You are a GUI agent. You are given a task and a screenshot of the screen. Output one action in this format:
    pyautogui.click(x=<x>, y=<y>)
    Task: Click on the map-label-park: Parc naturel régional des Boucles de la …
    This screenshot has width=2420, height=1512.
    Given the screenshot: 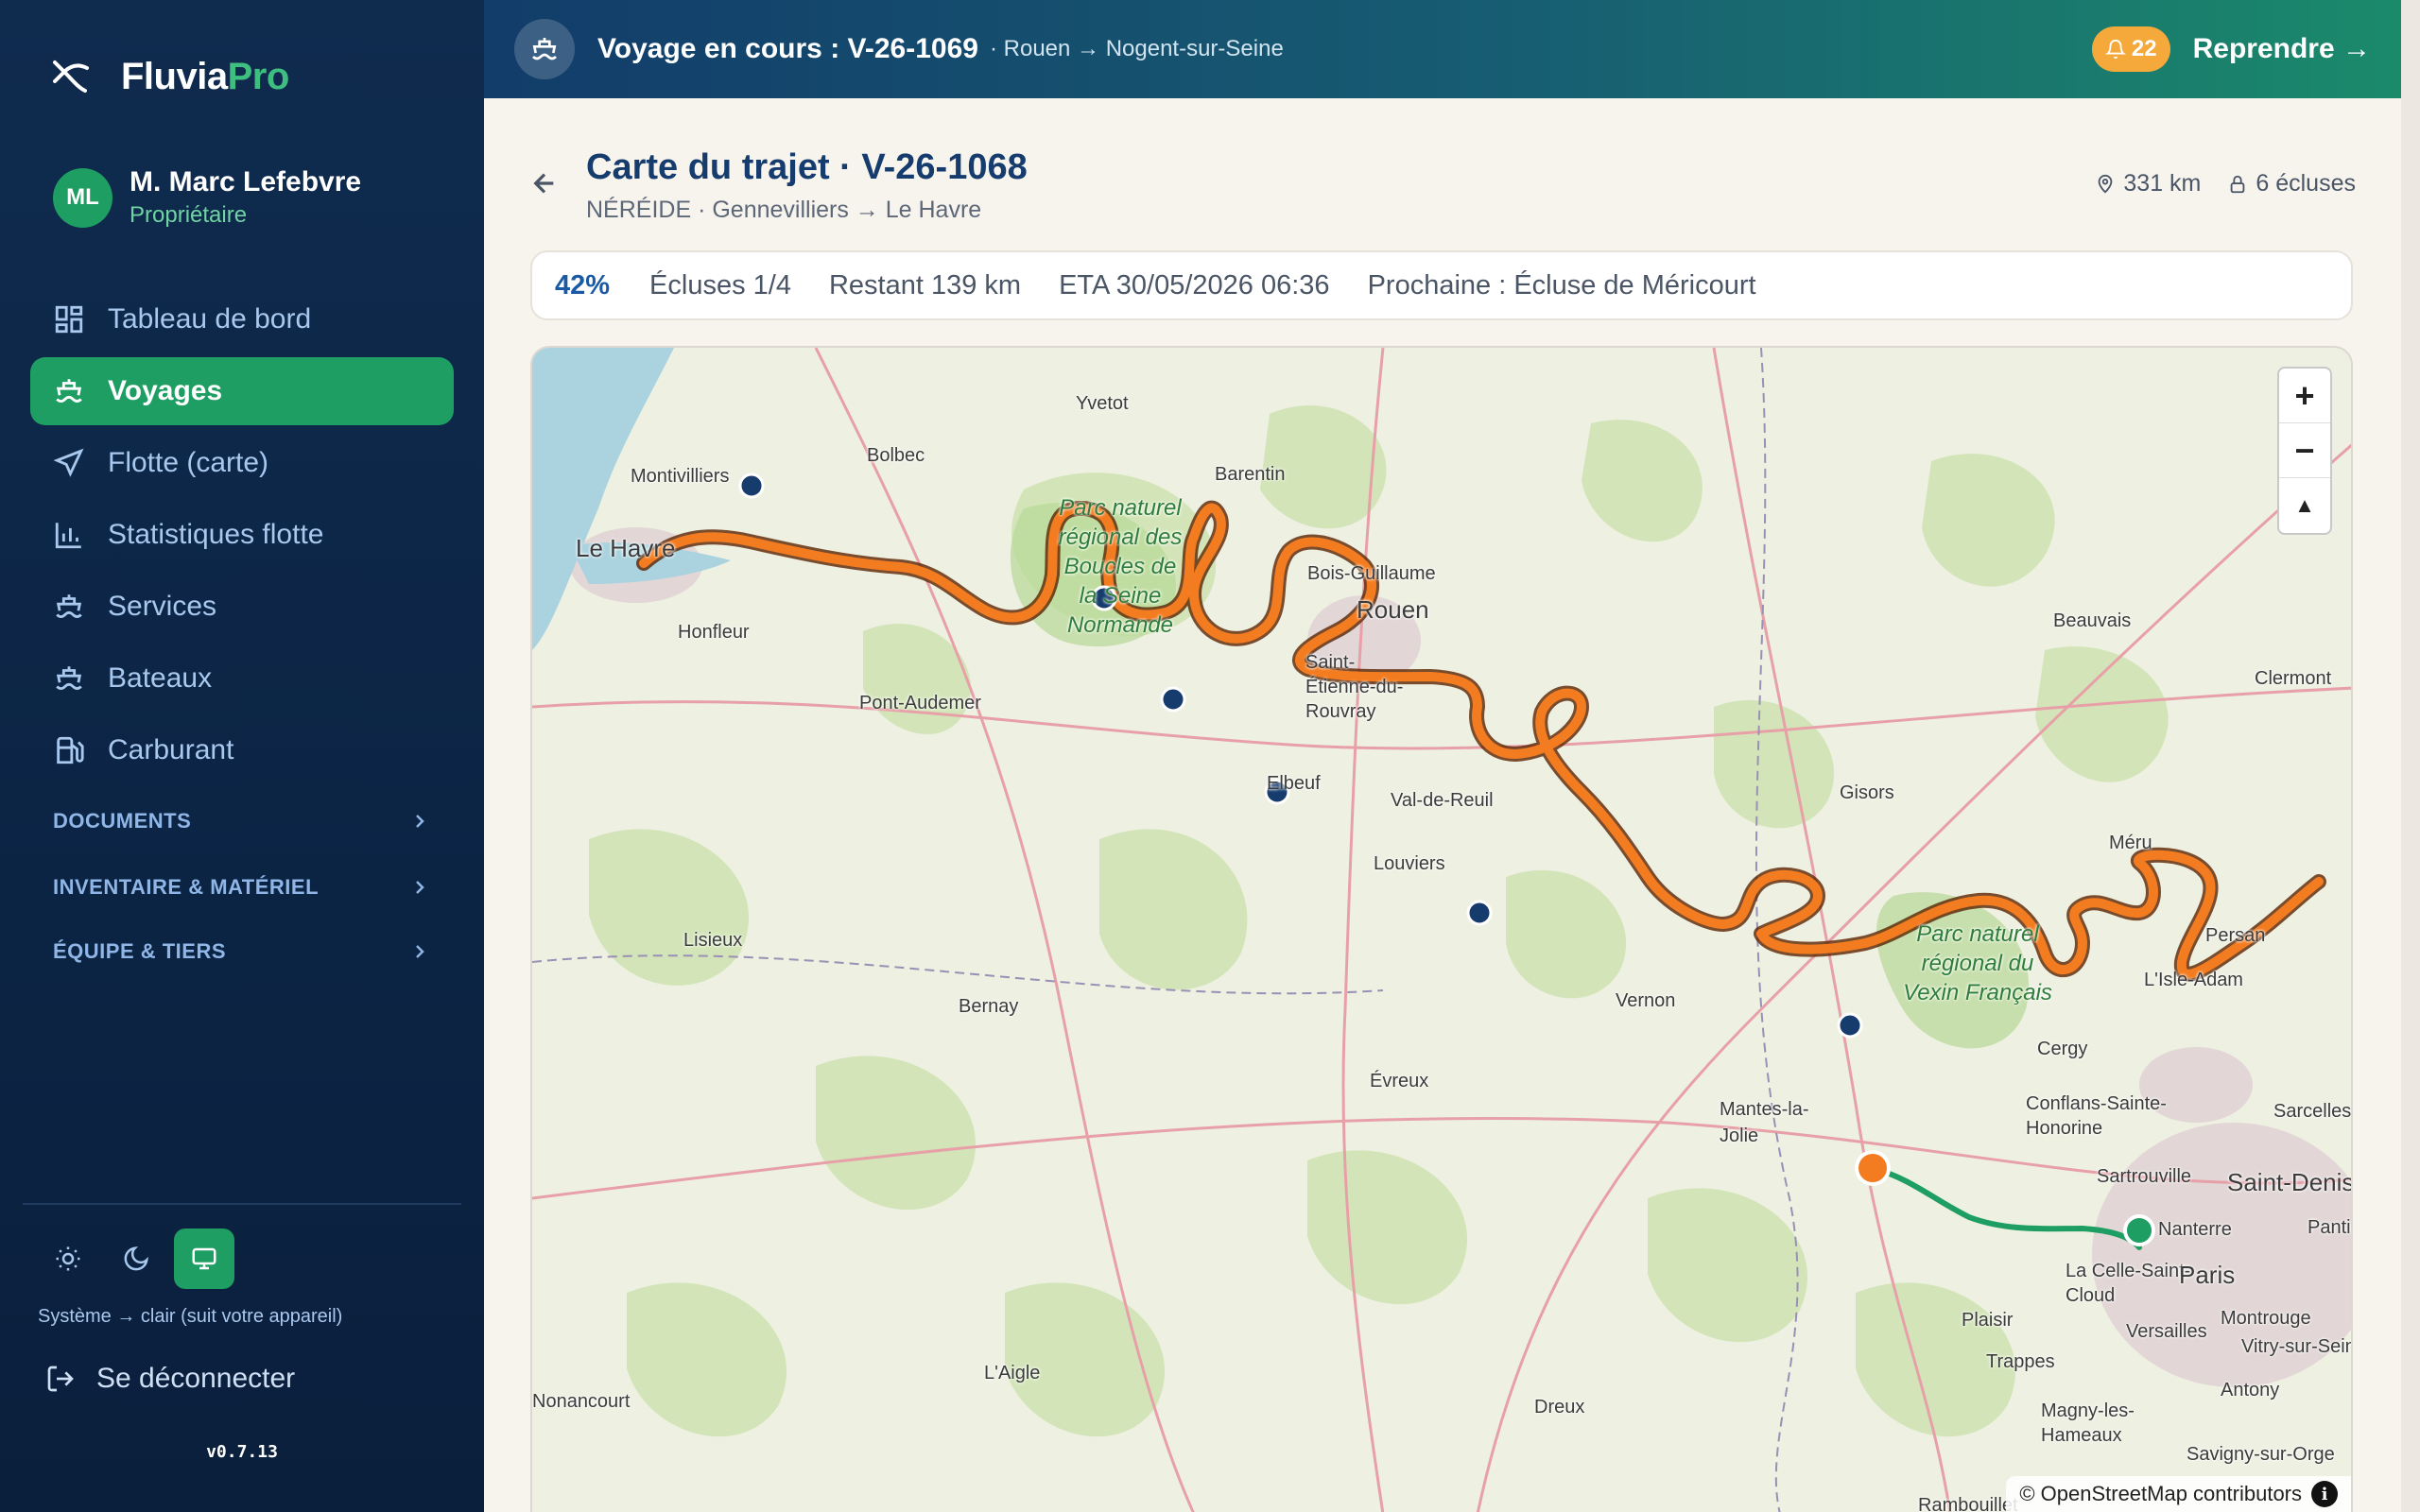 What is the action you would take?
    pyautogui.click(x=1120, y=566)
    